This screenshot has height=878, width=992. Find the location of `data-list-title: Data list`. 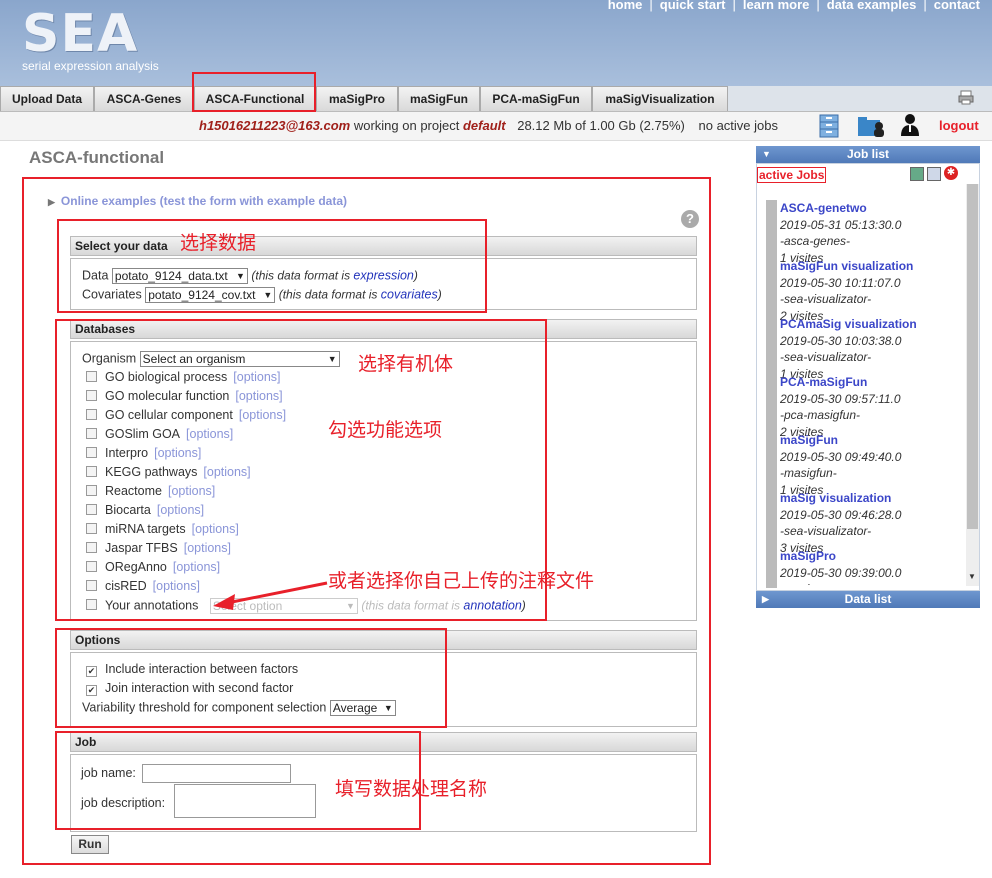

data-list-title: Data list is located at coordinates (868, 599).